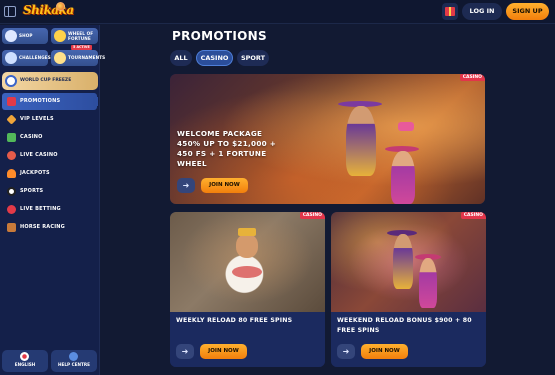 Image resolution: width=555 pixels, height=375 pixels. What do you see at coordinates (11, 58) in the screenshot?
I see `medal-icon` at bounding box center [11, 58].